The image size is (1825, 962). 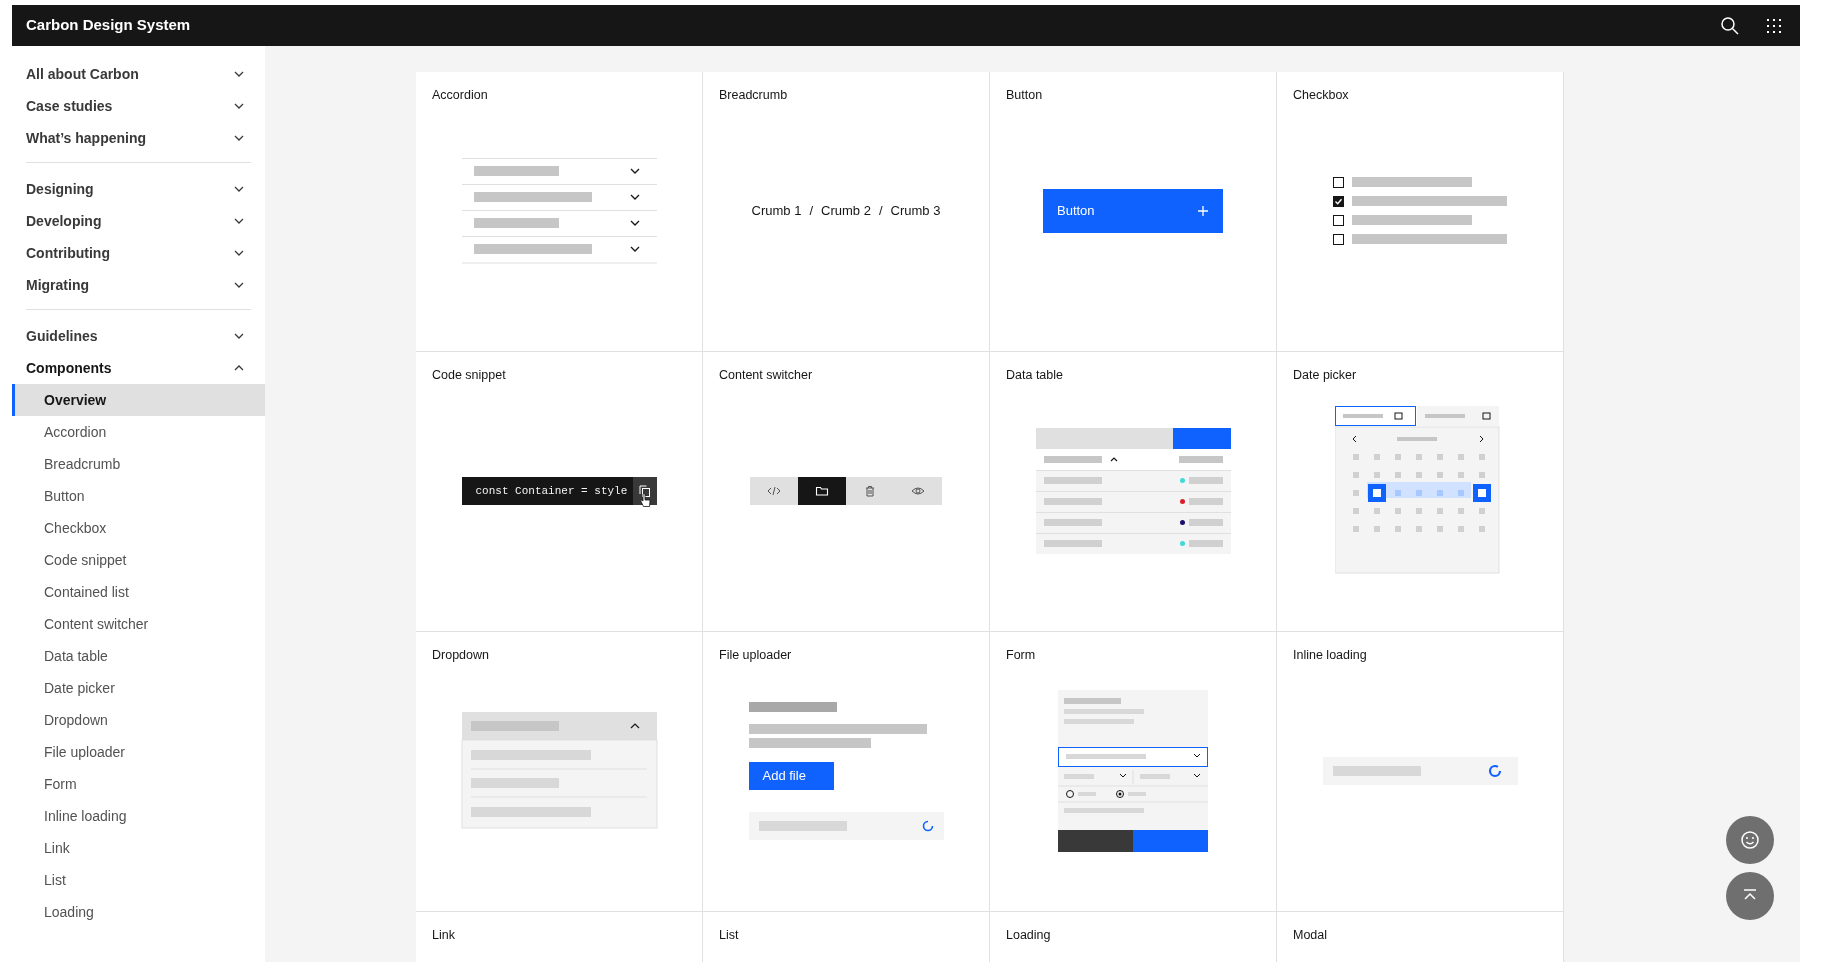 I want to click on spinner-icon, so click(x=927, y=825).